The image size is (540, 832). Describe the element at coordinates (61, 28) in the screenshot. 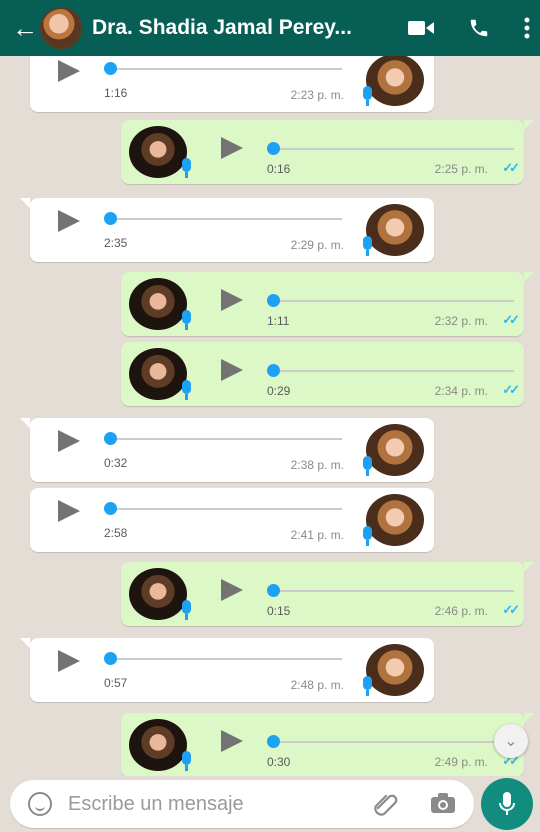

I see `contact-avatar` at that location.